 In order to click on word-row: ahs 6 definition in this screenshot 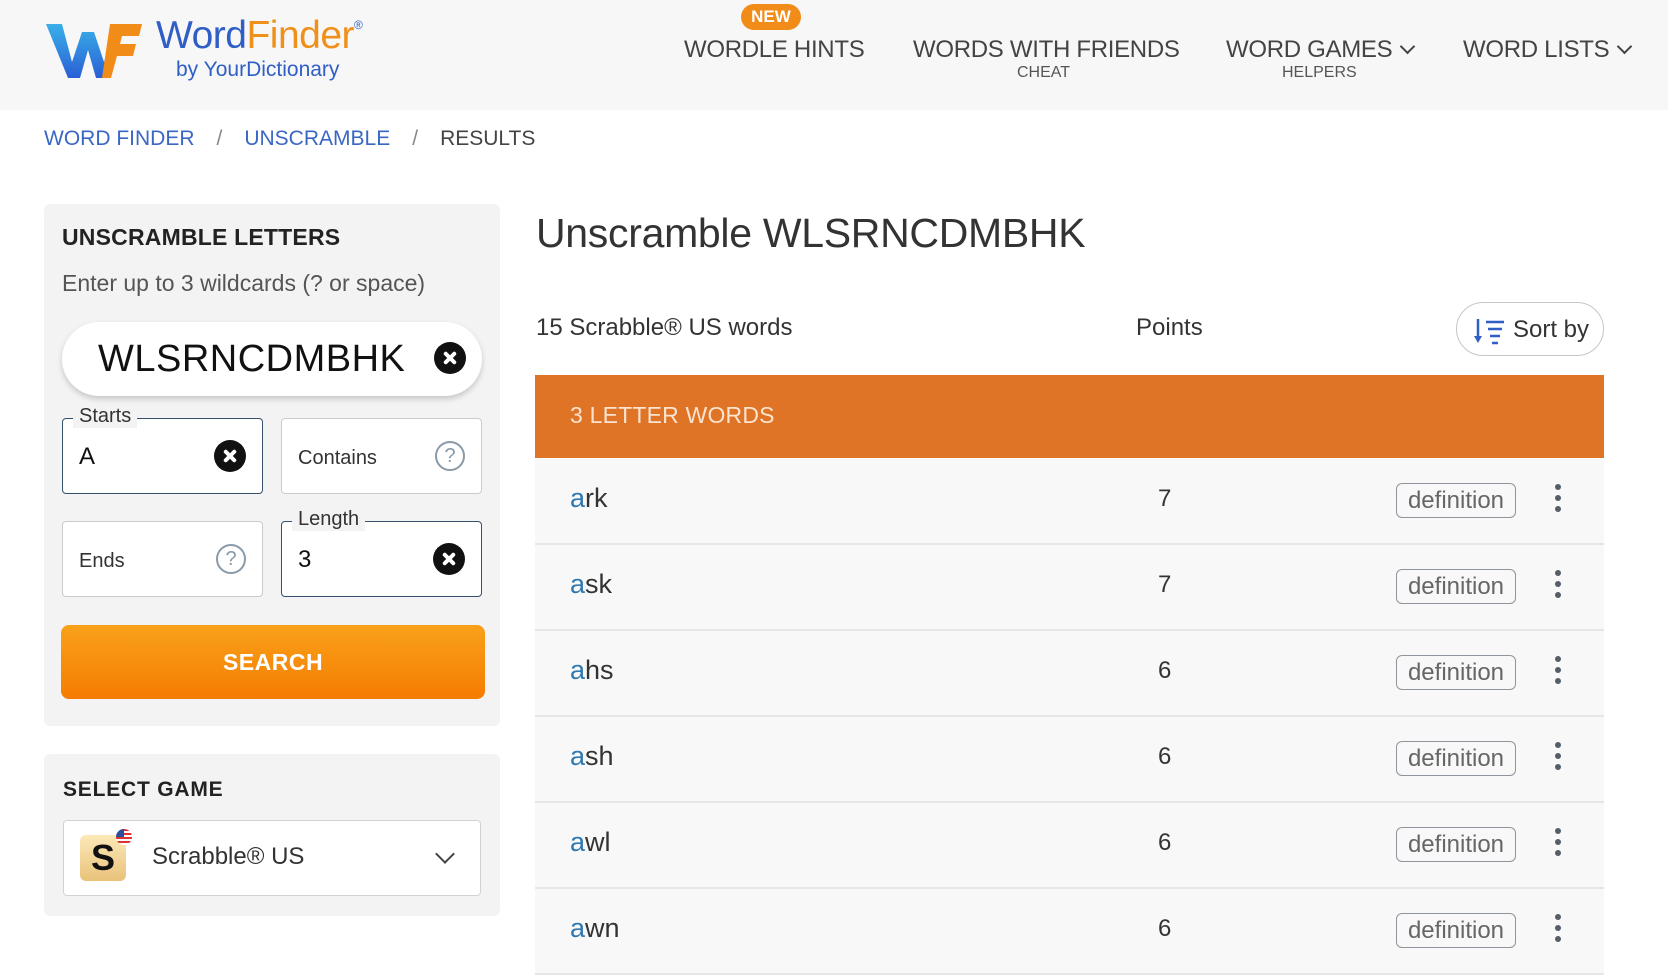, I will do `click(1069, 674)`.